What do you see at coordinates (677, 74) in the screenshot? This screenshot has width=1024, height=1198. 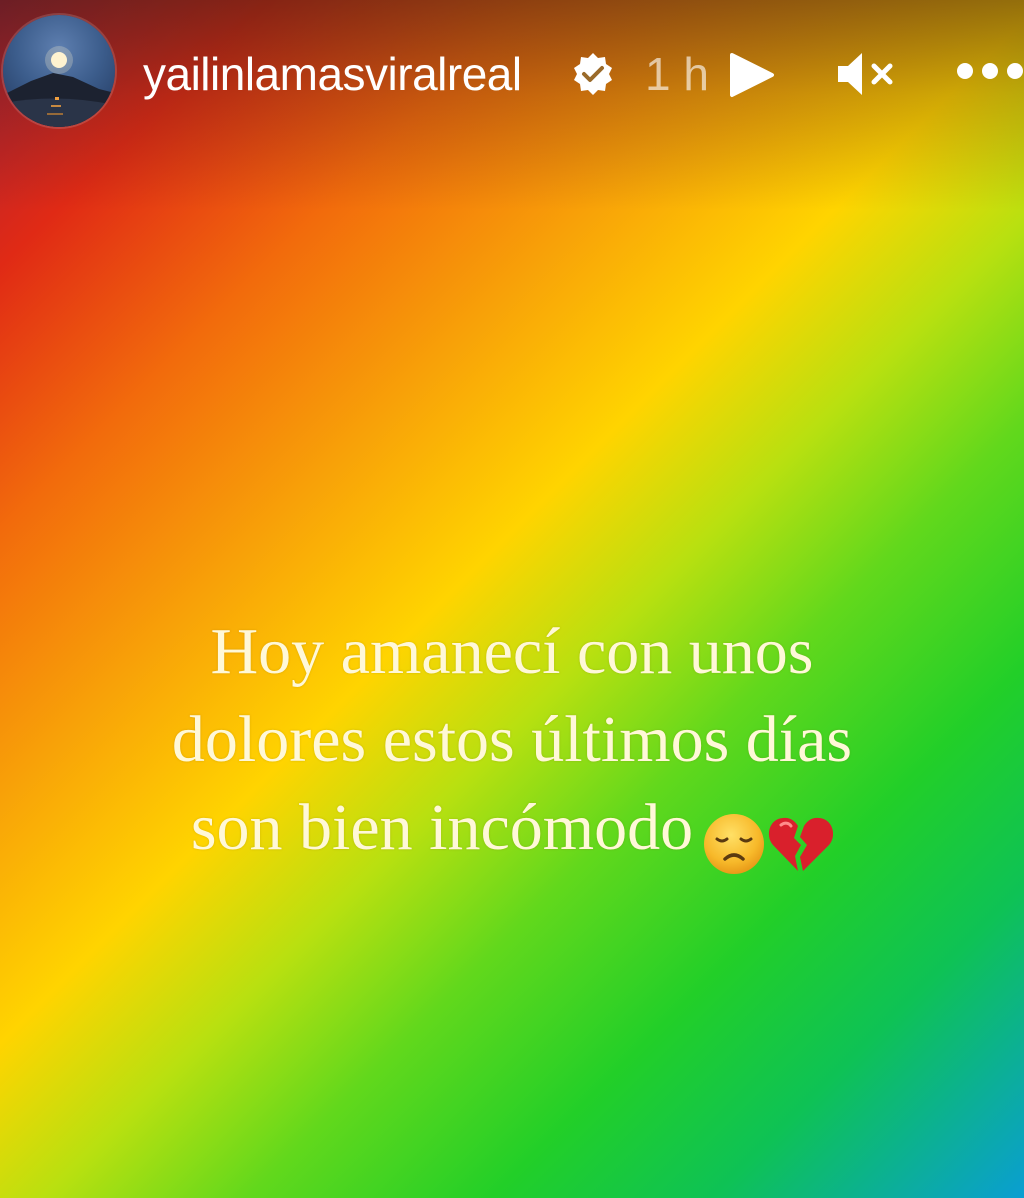 I see `story-time-ago: 1 h` at bounding box center [677, 74].